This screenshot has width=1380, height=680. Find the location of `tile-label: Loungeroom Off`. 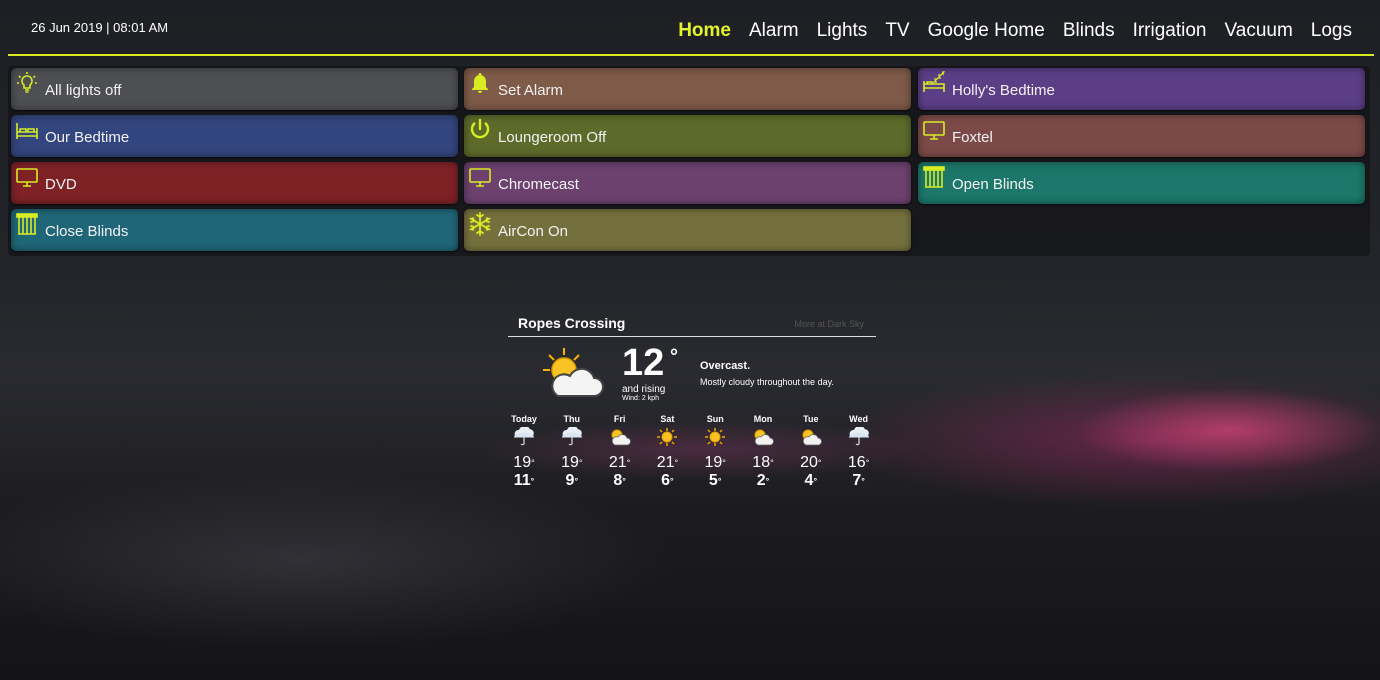

tile-label: Loungeroom Off is located at coordinates (552, 137).